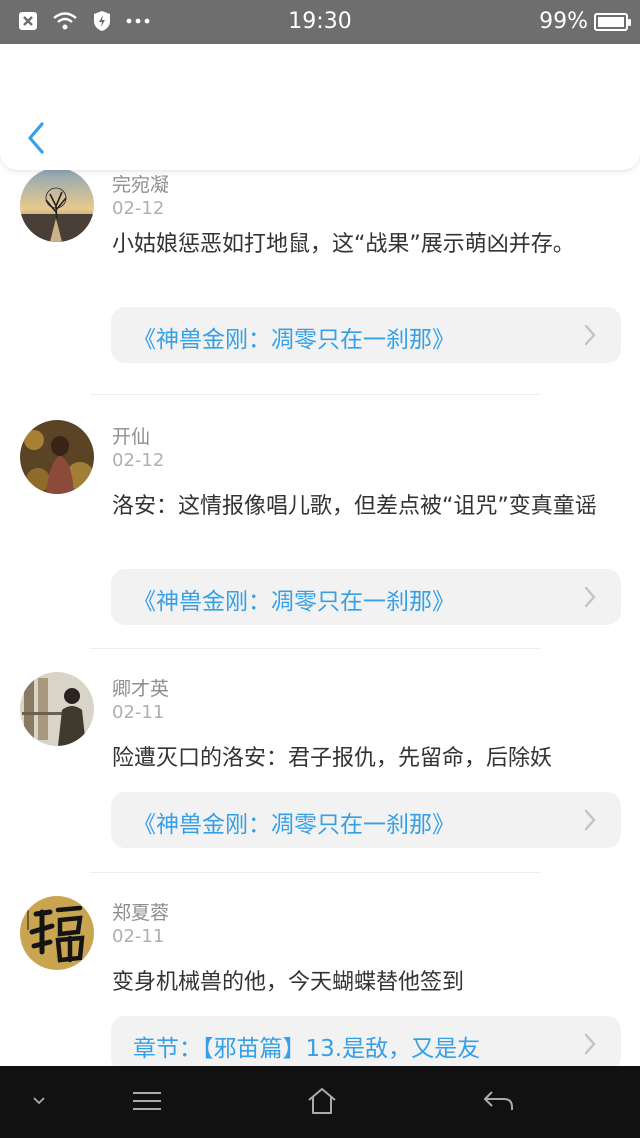  Describe the element at coordinates (147, 1101) in the screenshot. I see `menu-icon` at that location.